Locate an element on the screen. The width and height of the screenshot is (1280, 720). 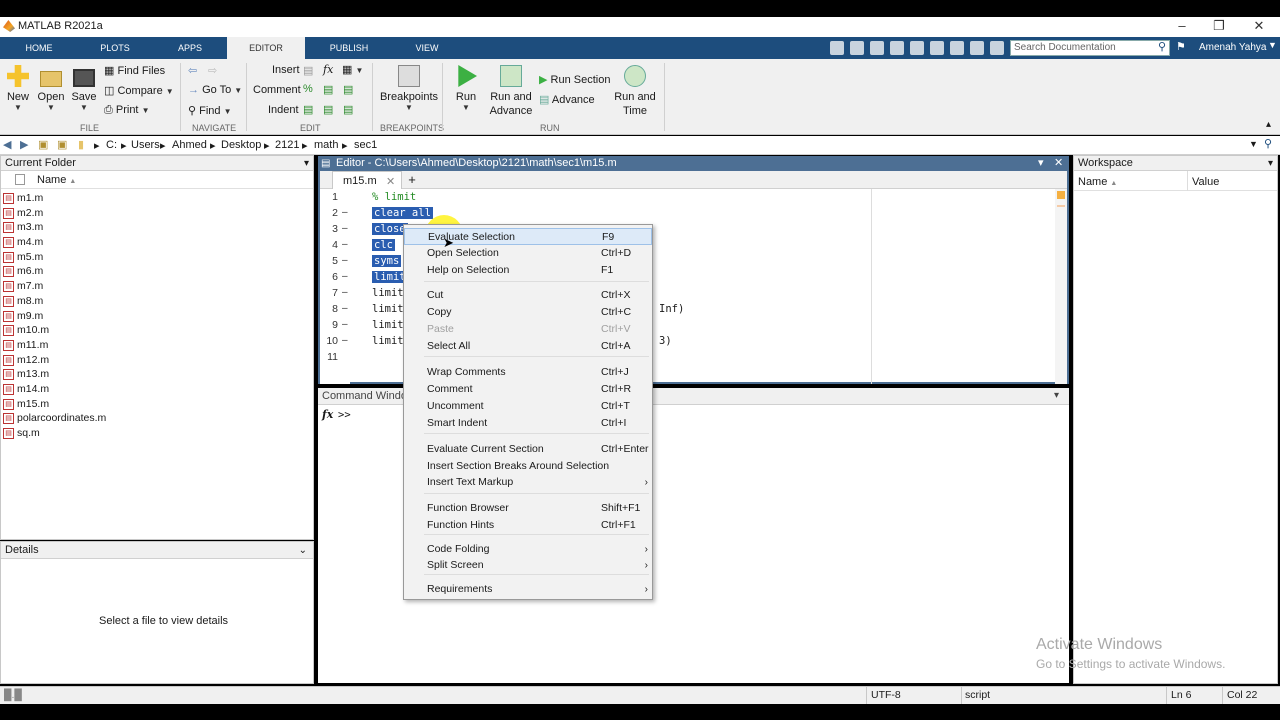
menu-item-evaluate-selection: Evaluate Selection F9 is located at coordinates (528, 236).